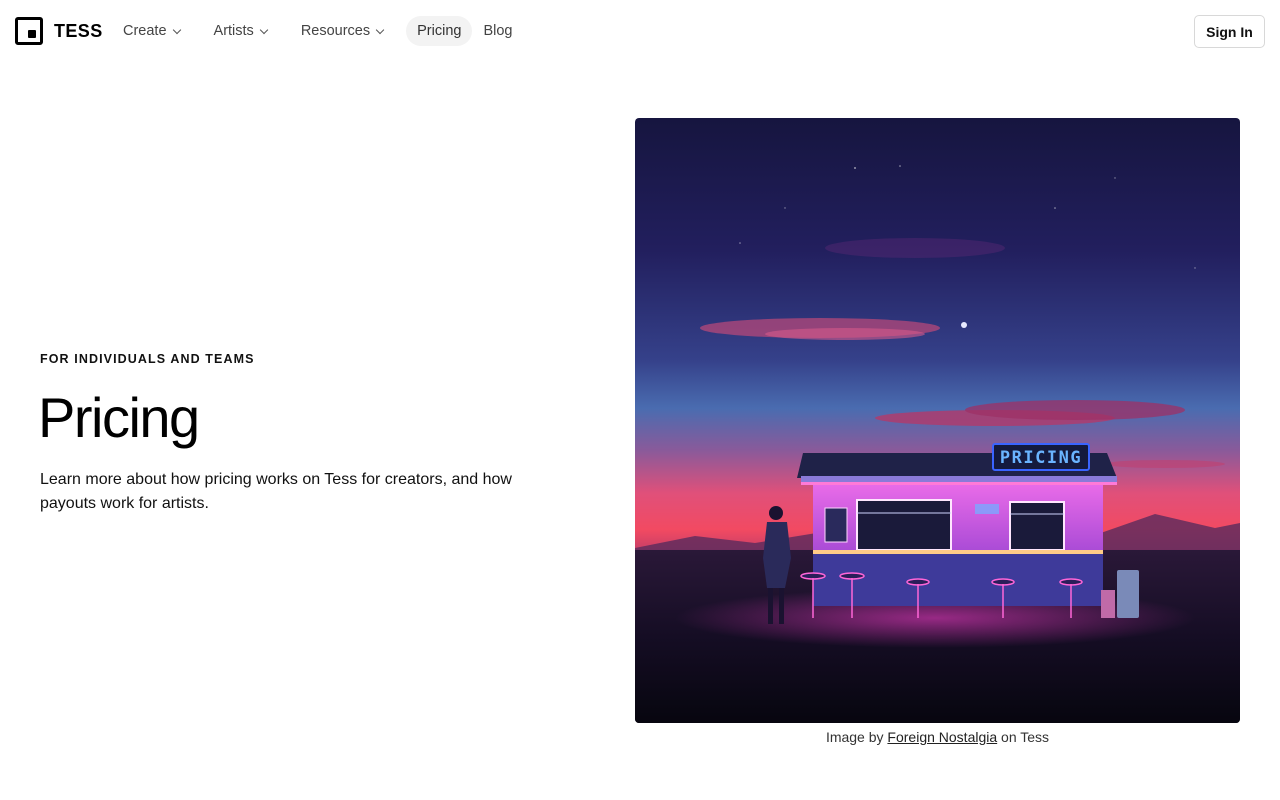 The height and width of the screenshot is (800, 1280). I want to click on page-title: Pricing, so click(119, 417).